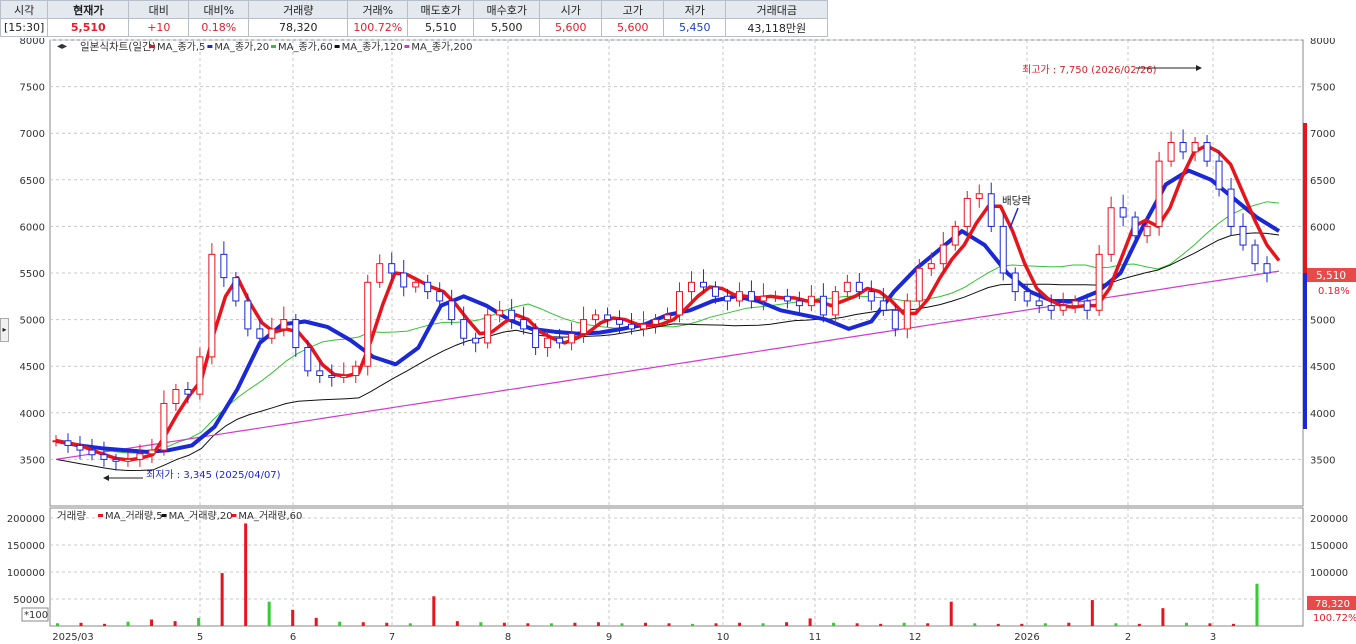 The height and width of the screenshot is (644, 1356). I want to click on price-tick-right: 4500, so click(1322, 367).